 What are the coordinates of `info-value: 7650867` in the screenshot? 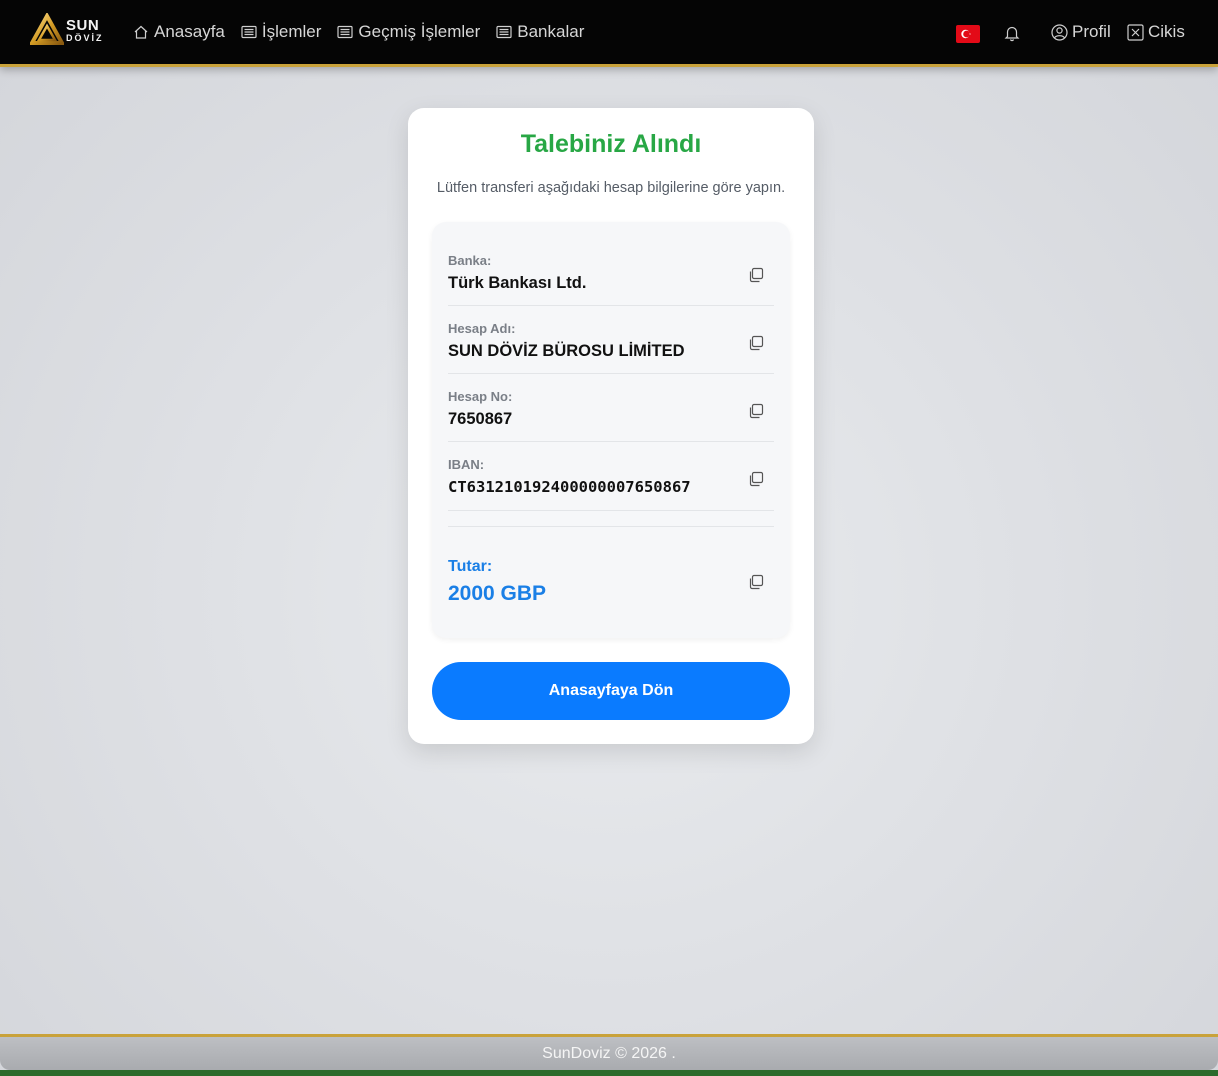 It's located at (480, 419).